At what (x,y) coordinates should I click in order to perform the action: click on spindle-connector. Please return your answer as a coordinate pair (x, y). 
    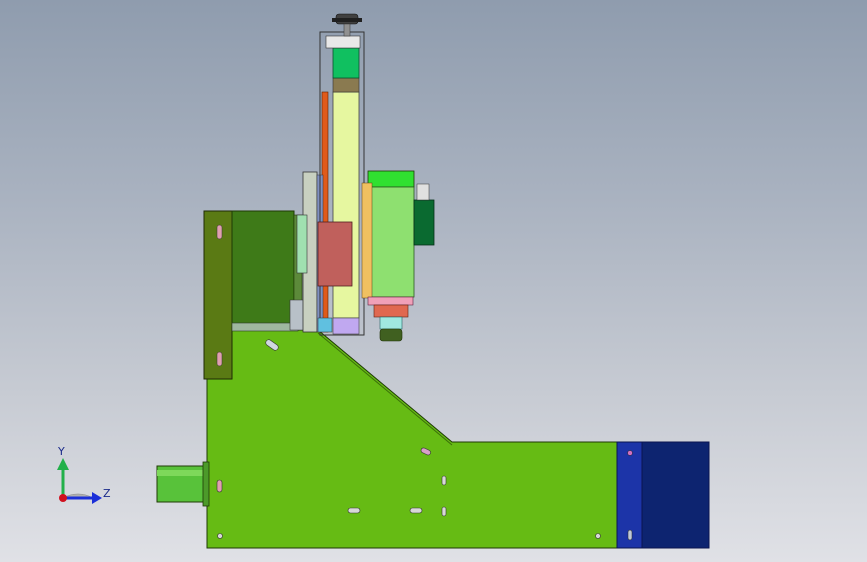
    Looking at the image, I should click on (424, 222).